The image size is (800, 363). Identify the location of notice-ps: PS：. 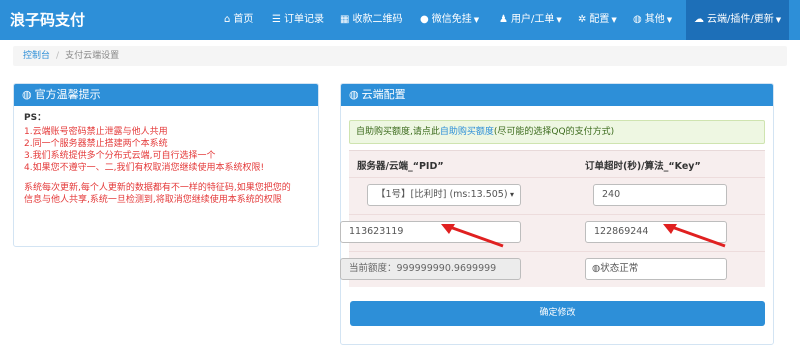
(35, 118).